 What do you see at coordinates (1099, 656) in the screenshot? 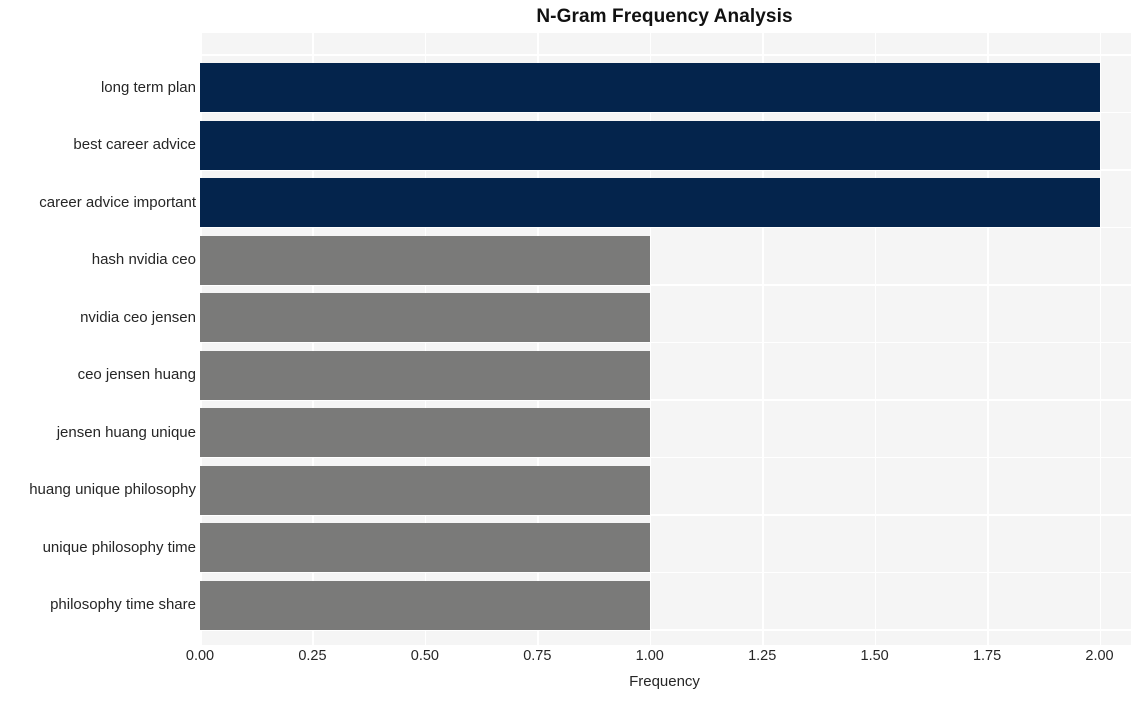
I see `x-axis-tick-label: 2.00` at bounding box center [1099, 656].